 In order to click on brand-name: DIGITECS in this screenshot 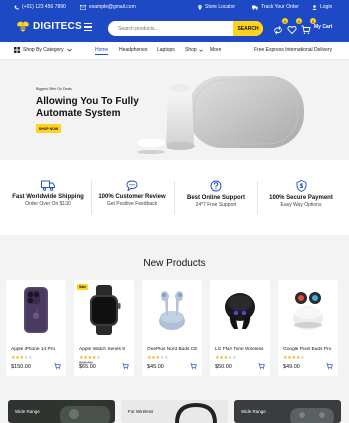, I will do `click(57, 26)`.